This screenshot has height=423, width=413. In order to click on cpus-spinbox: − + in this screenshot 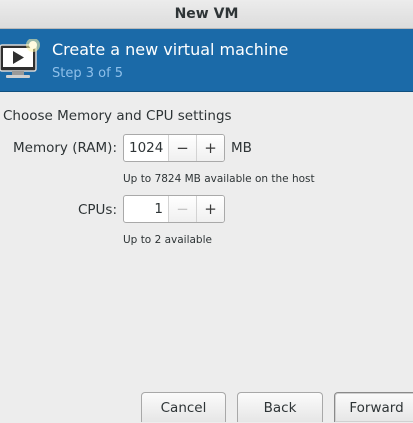, I will do `click(174, 209)`.